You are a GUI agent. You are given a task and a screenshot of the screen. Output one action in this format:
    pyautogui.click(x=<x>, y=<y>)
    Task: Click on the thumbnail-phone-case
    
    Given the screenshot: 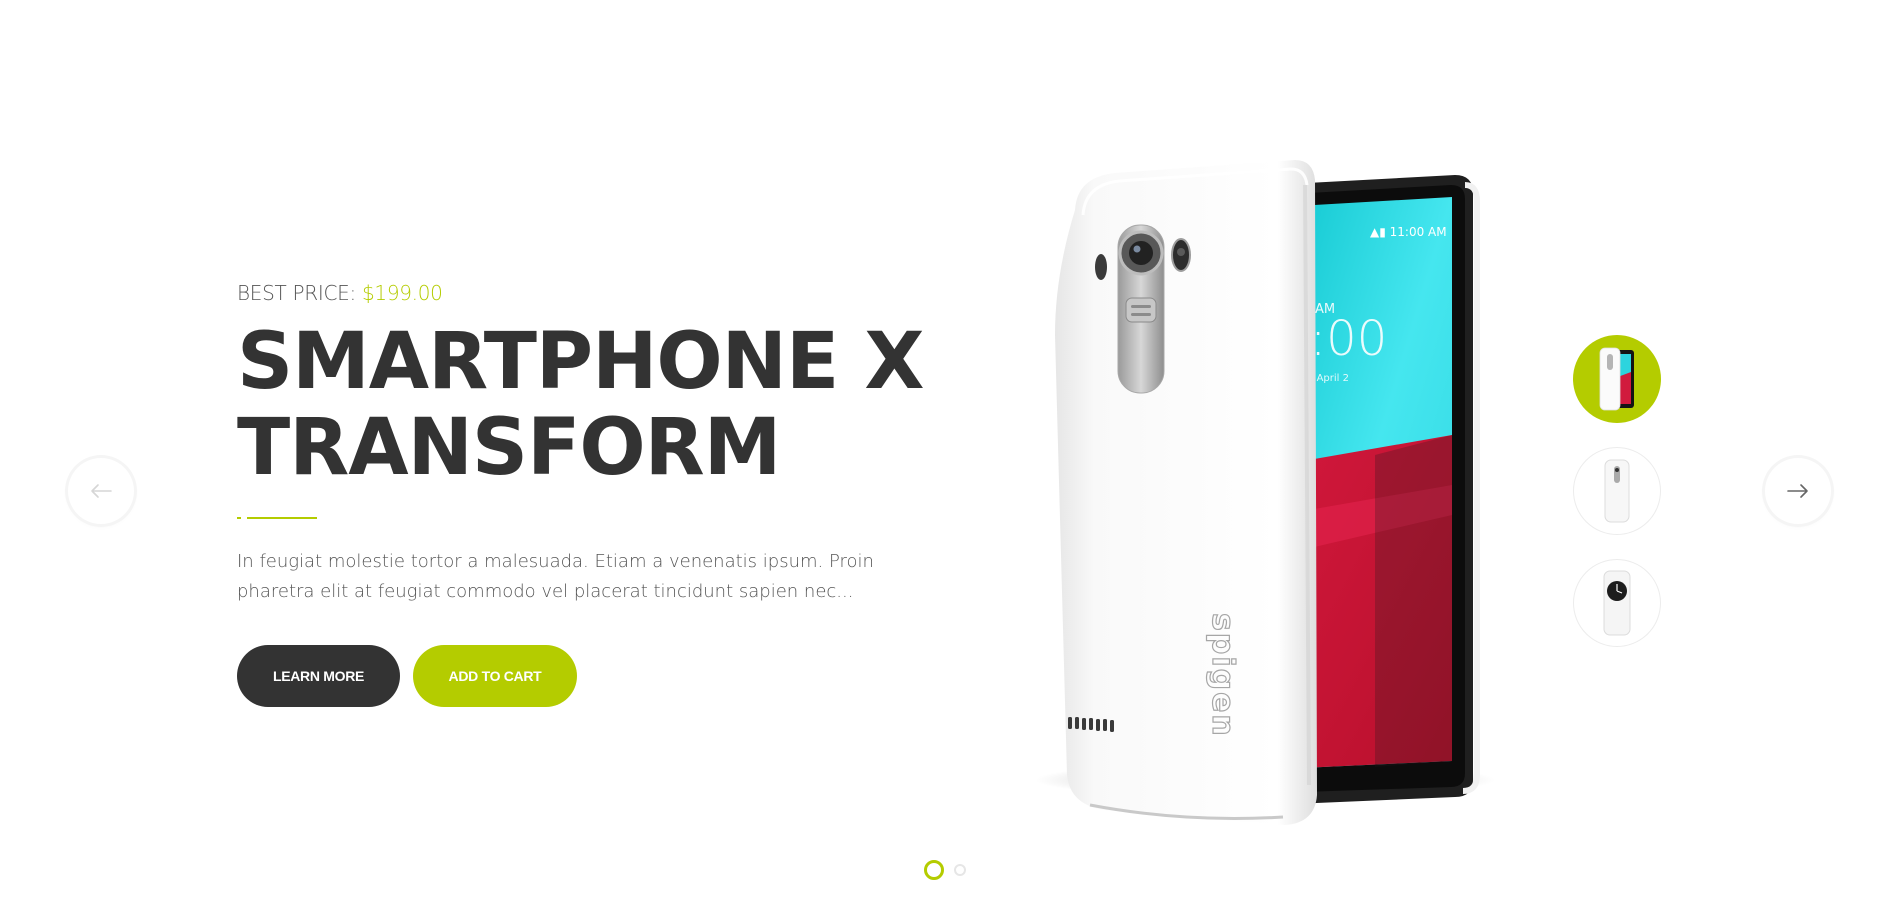 What is the action you would take?
    pyautogui.click(x=1617, y=603)
    